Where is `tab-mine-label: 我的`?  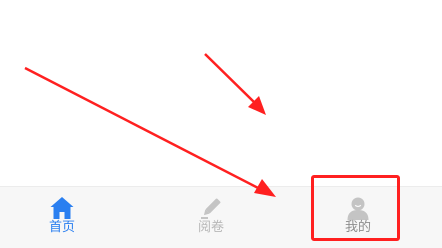
tab-mine-label: 我的 is located at coordinates (357, 227).